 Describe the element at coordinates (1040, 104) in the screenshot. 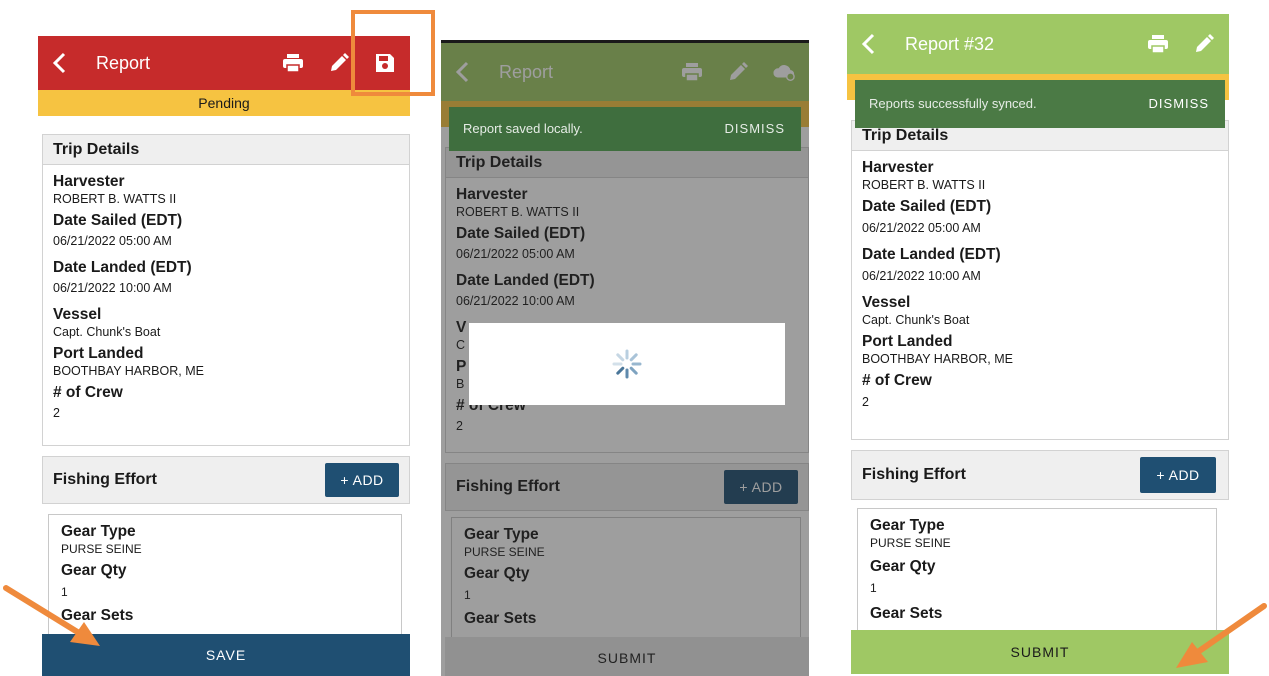

I see `toast-synced: Reports successfully synced. DISMISS` at that location.